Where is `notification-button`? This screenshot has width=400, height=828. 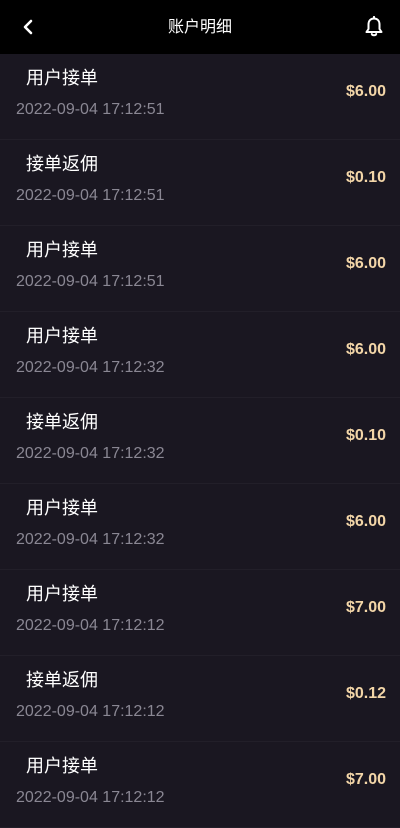
notification-button is located at coordinates (374, 27).